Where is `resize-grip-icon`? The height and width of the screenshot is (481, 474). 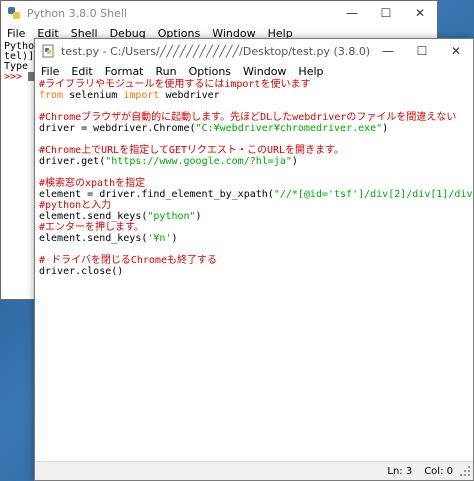
resize-grip-icon is located at coordinates (465, 471).